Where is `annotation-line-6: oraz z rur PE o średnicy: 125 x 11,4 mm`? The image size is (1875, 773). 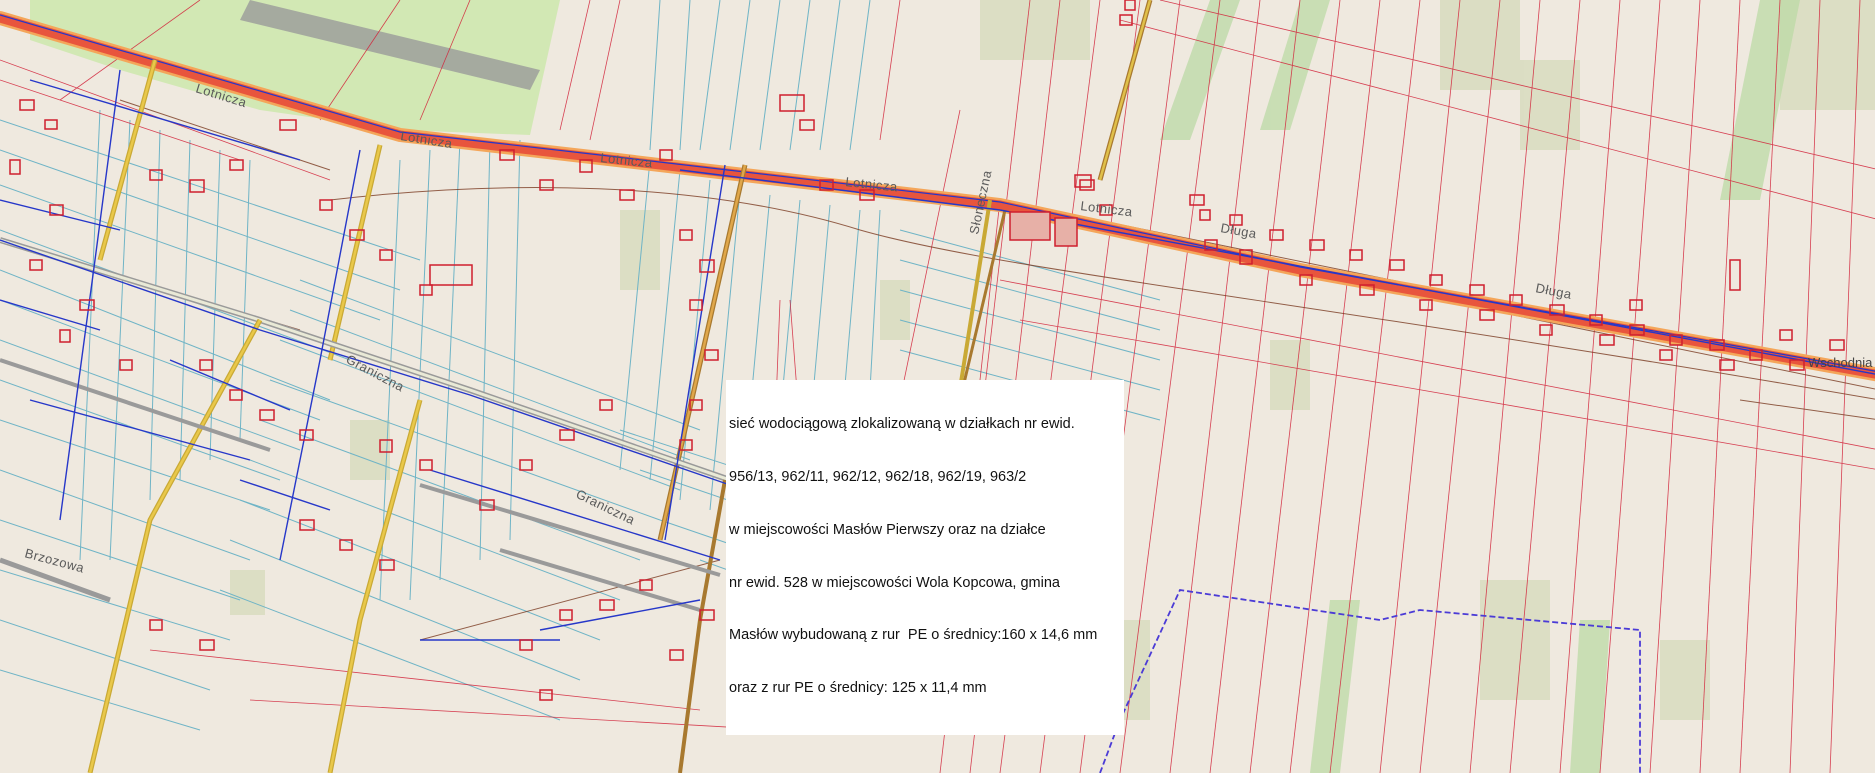
annotation-line-6: oraz z rur PE o średnicy: 125 x 11,4 mm is located at coordinates (858, 688).